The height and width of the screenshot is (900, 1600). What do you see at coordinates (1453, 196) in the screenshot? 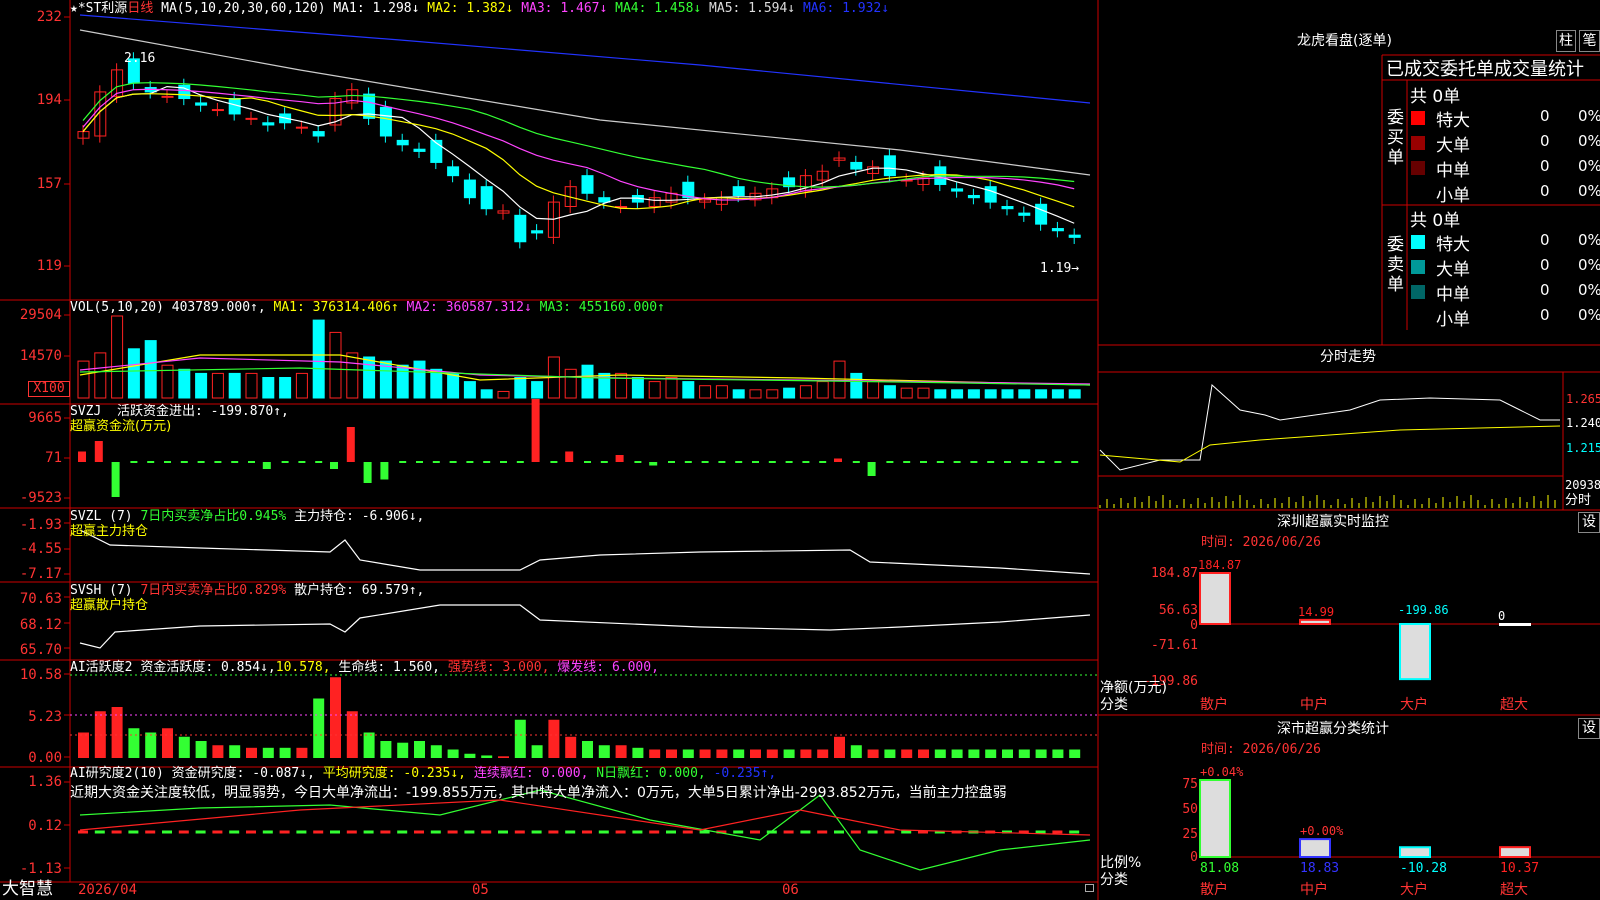
I see `buy-row-label: 小单` at bounding box center [1453, 196].